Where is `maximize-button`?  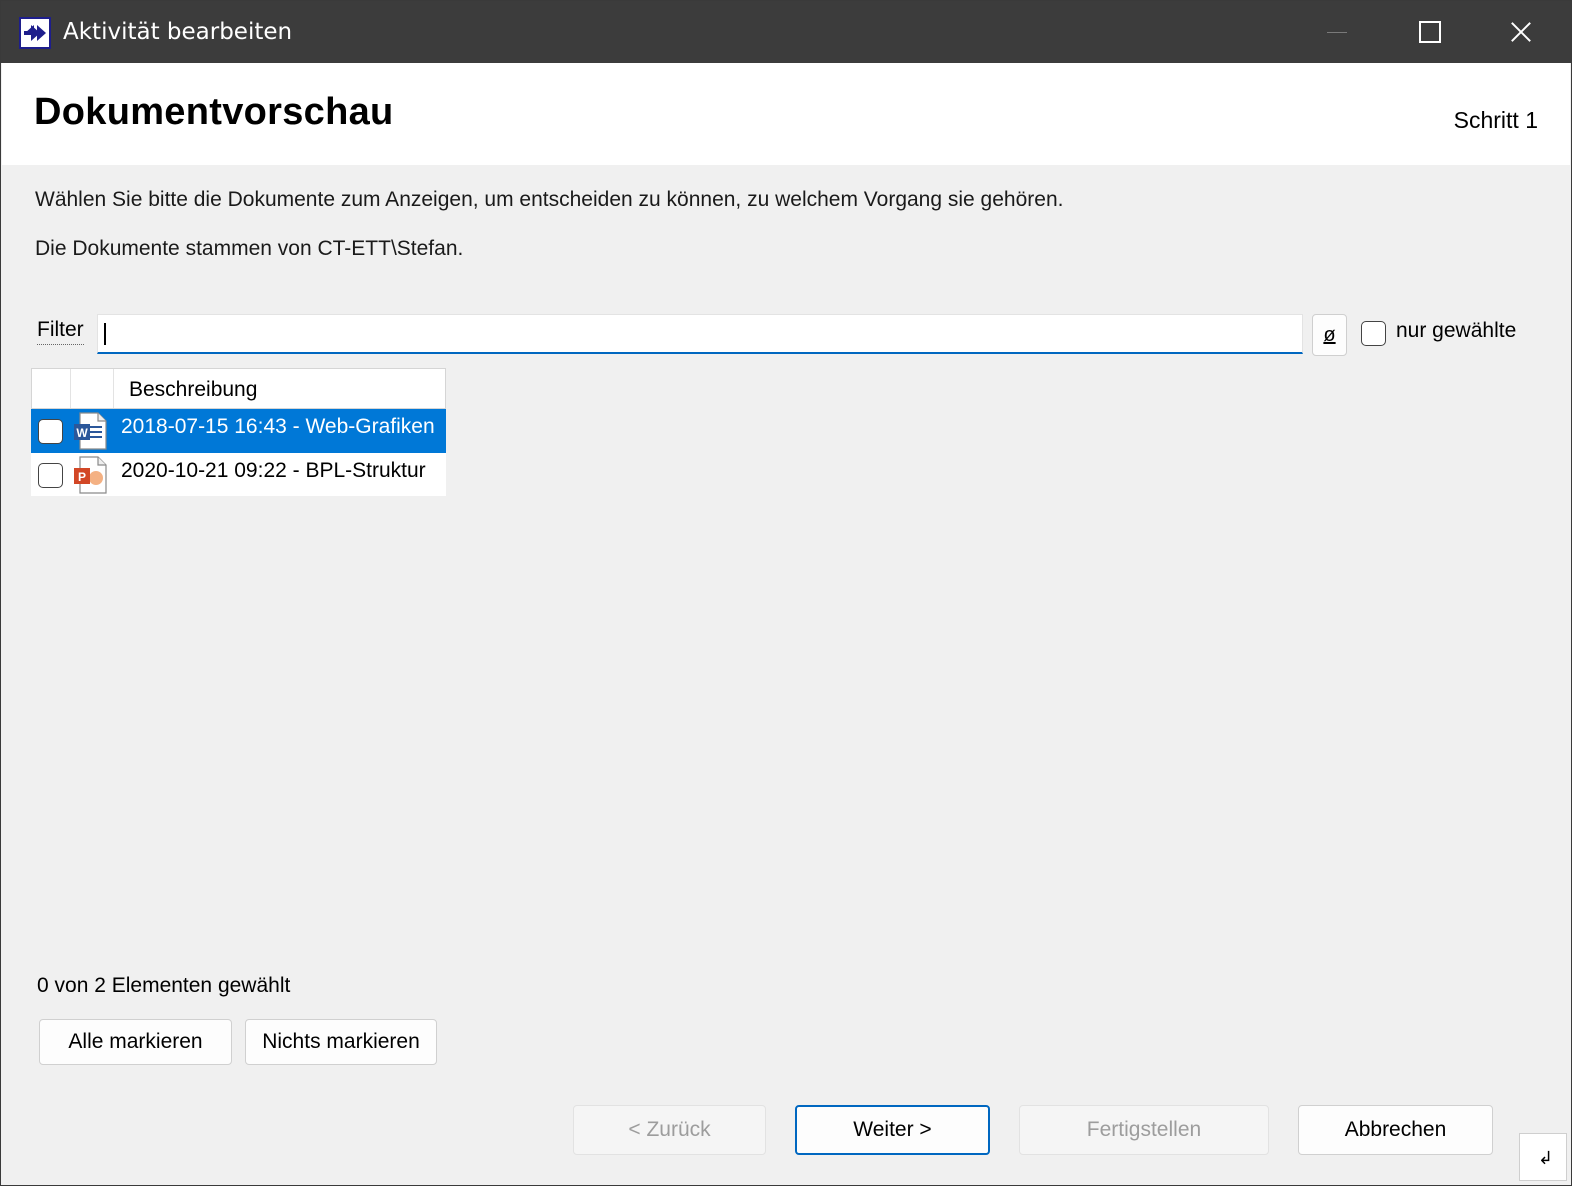 maximize-button is located at coordinates (1429, 32).